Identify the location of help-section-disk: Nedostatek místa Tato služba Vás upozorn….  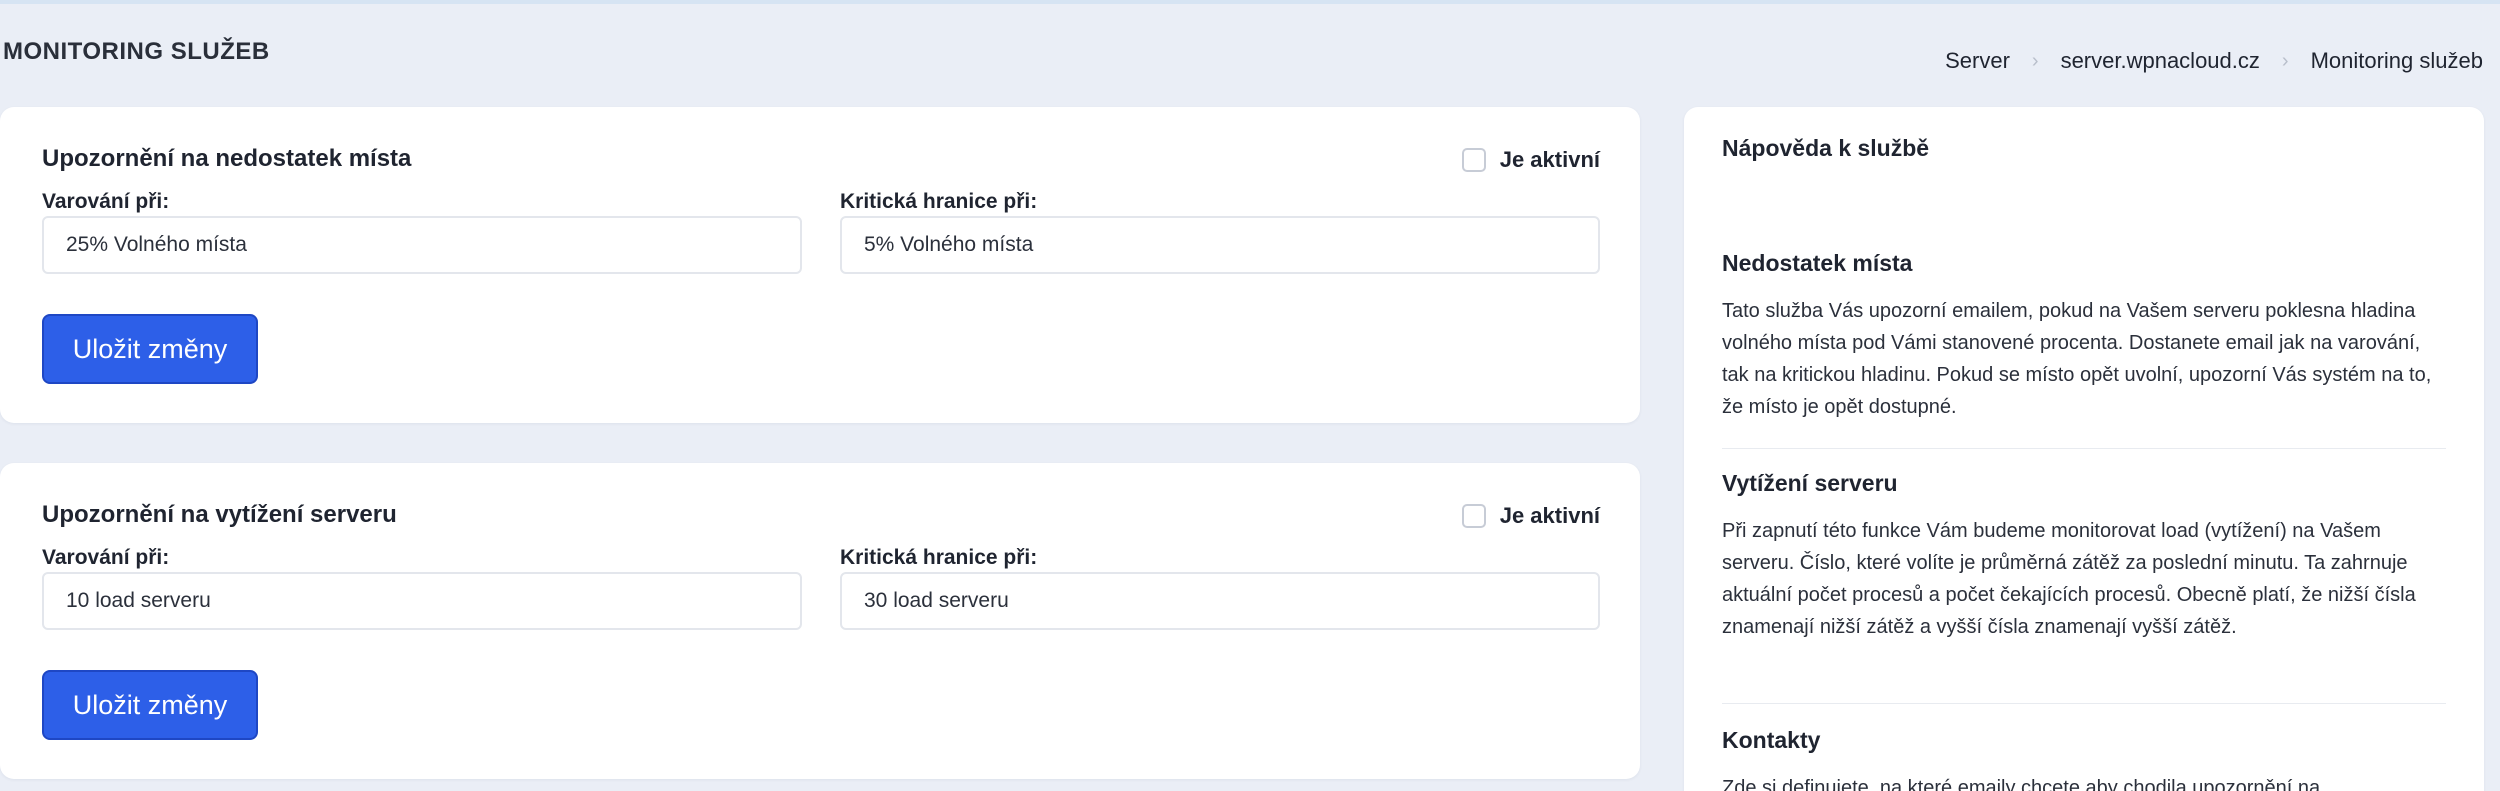
(2082, 336).